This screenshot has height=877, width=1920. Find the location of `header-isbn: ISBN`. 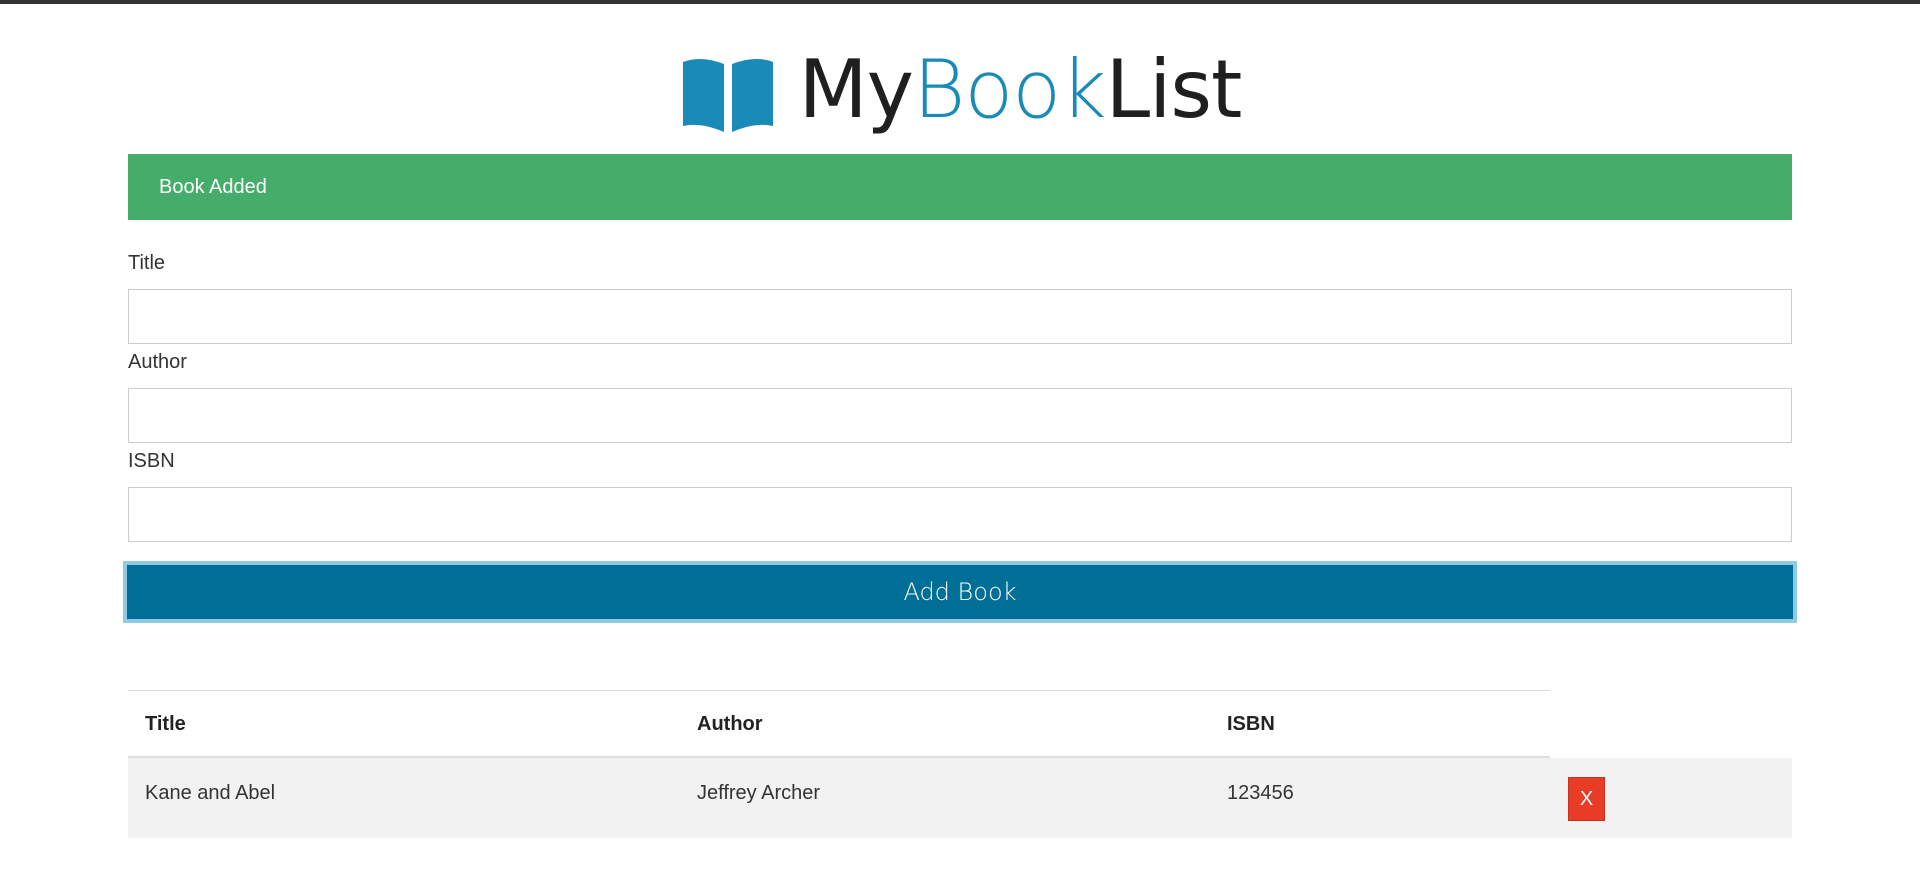

header-isbn: ISBN is located at coordinates (1251, 724).